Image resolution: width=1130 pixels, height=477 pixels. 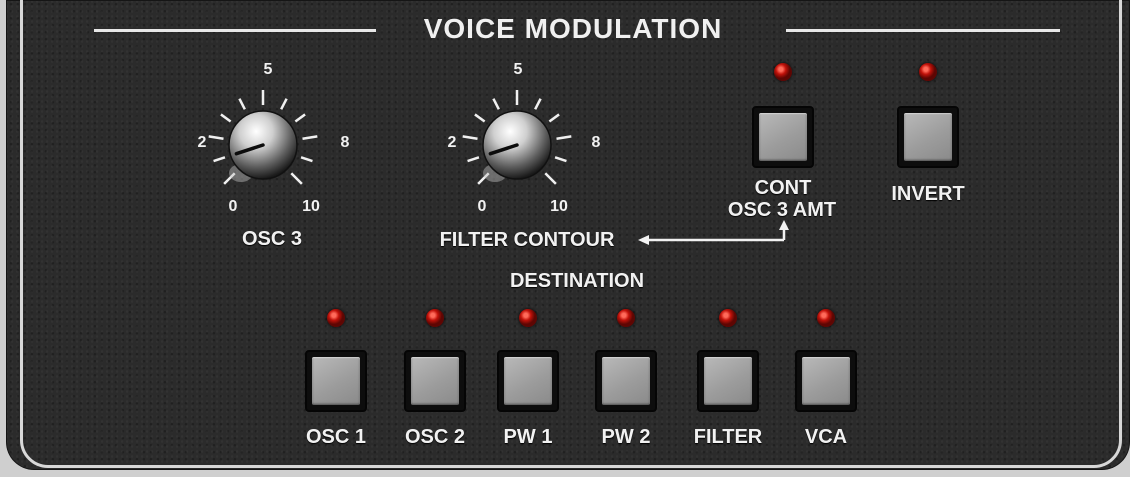 I want to click on invert-button-face, so click(x=928, y=137).